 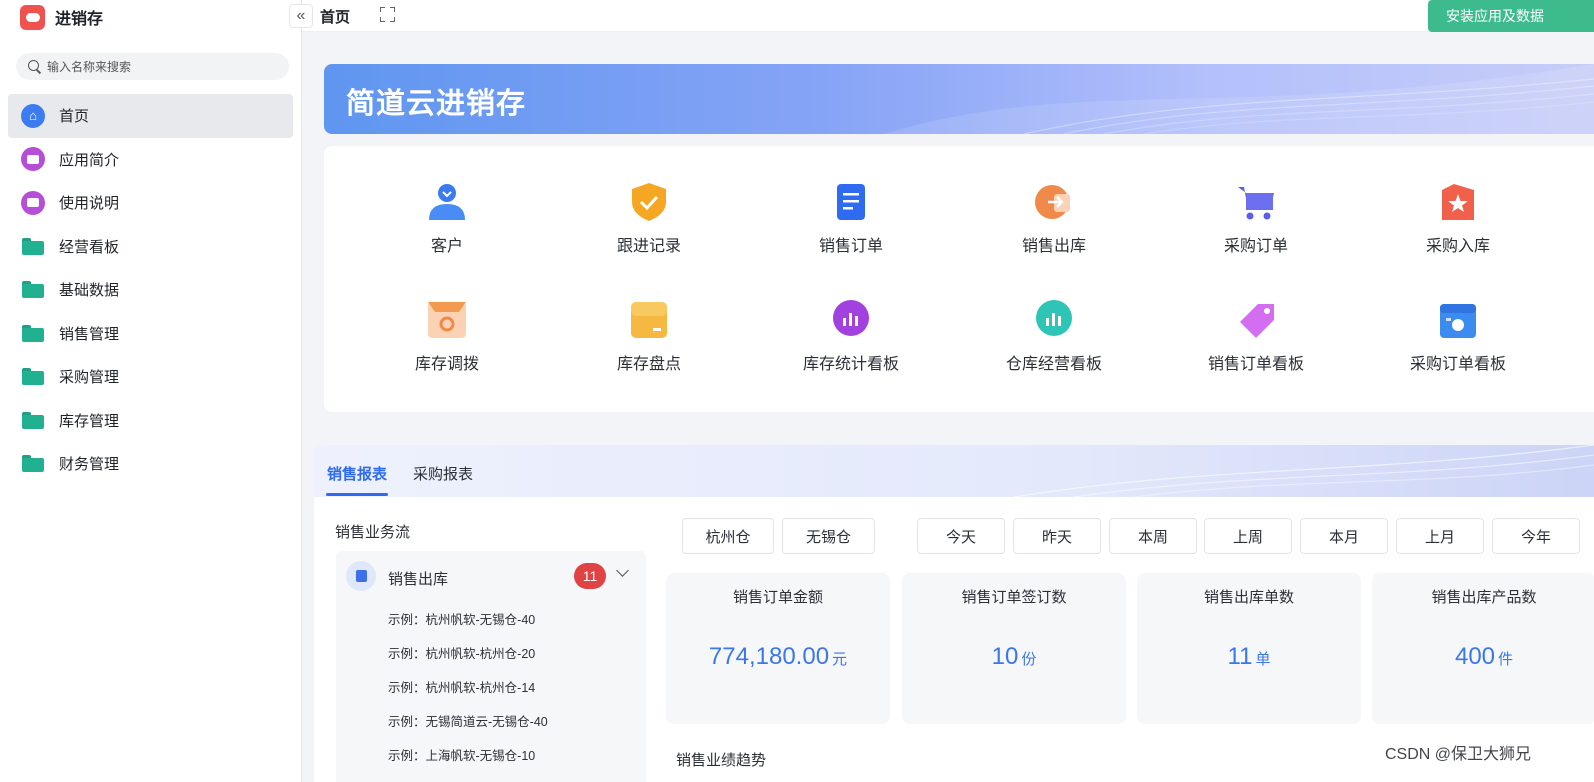 What do you see at coordinates (361, 576) in the screenshot?
I see `document-icon` at bounding box center [361, 576].